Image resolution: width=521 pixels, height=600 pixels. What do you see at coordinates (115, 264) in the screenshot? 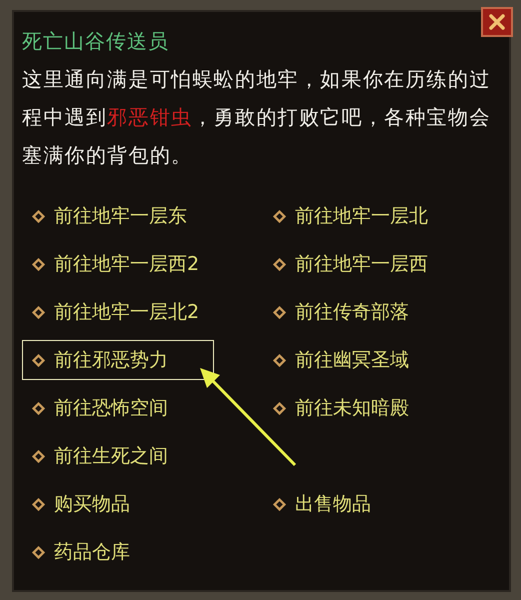
I see `teleport-option: 前往地牢一层西2` at bounding box center [115, 264].